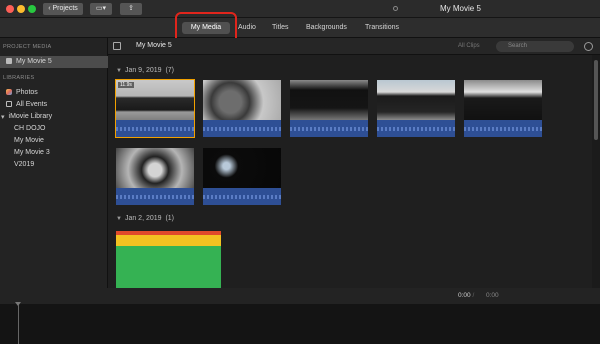 The width and height of the screenshot is (600, 344). What do you see at coordinates (326, 28) in the screenshot?
I see `tab-backgrounds: Backgrounds` at bounding box center [326, 28].